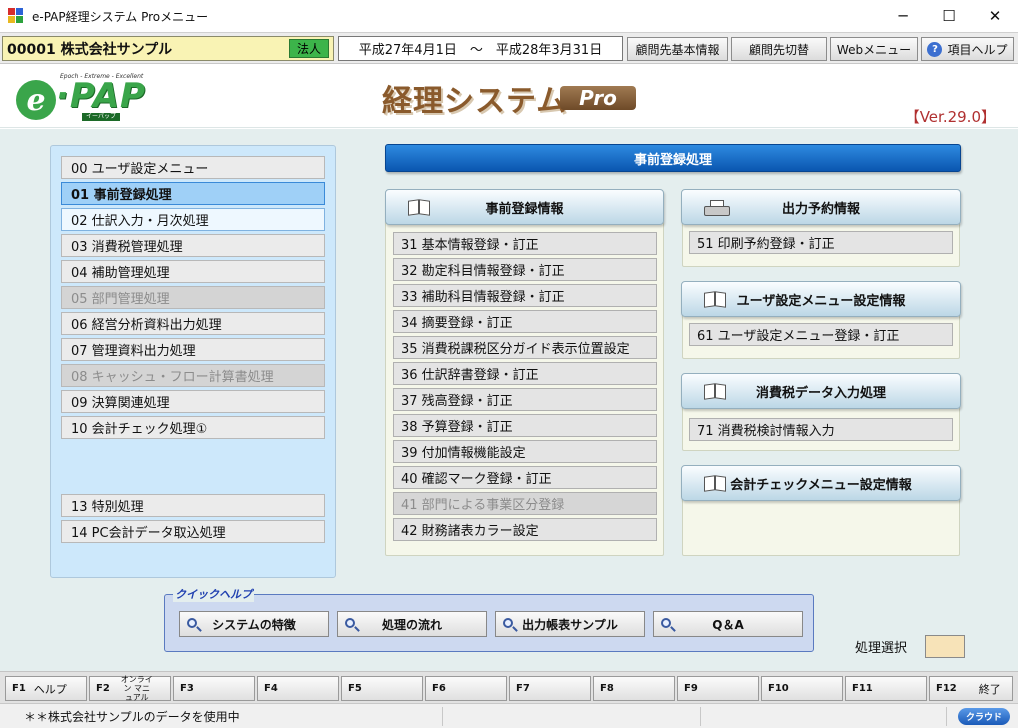 This screenshot has height=728, width=1018. I want to click on item-41: 41 部門による事業区分登録, so click(525, 503).